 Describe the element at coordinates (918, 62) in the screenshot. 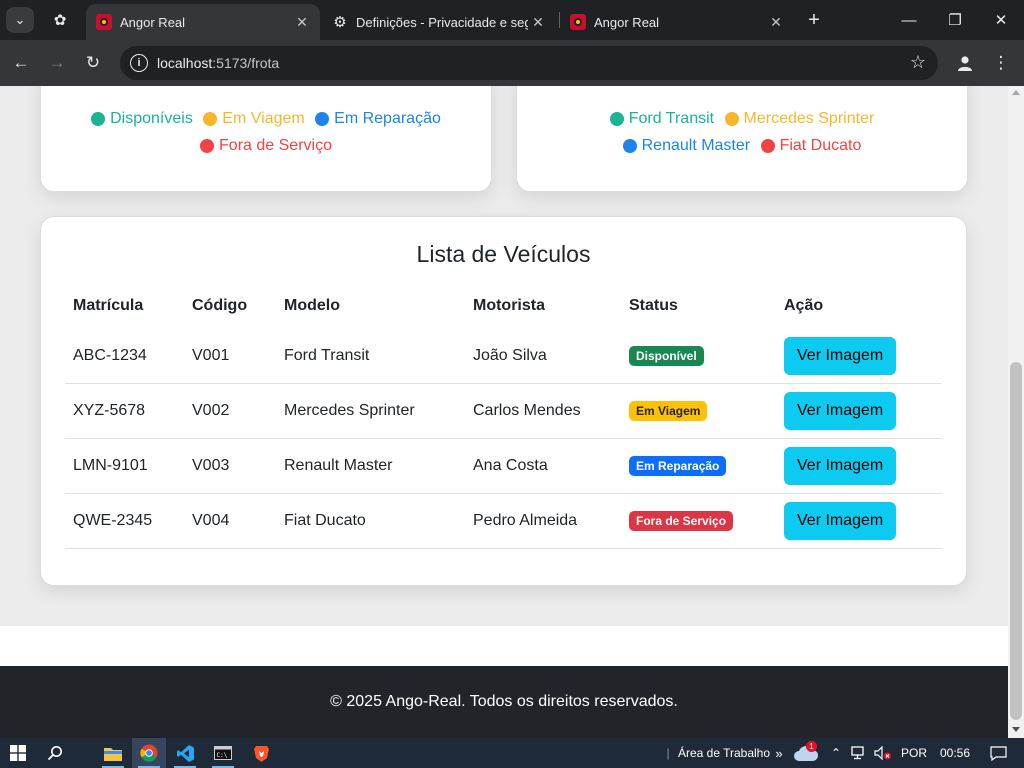

I see `bookmark-star-icon: ☆` at that location.